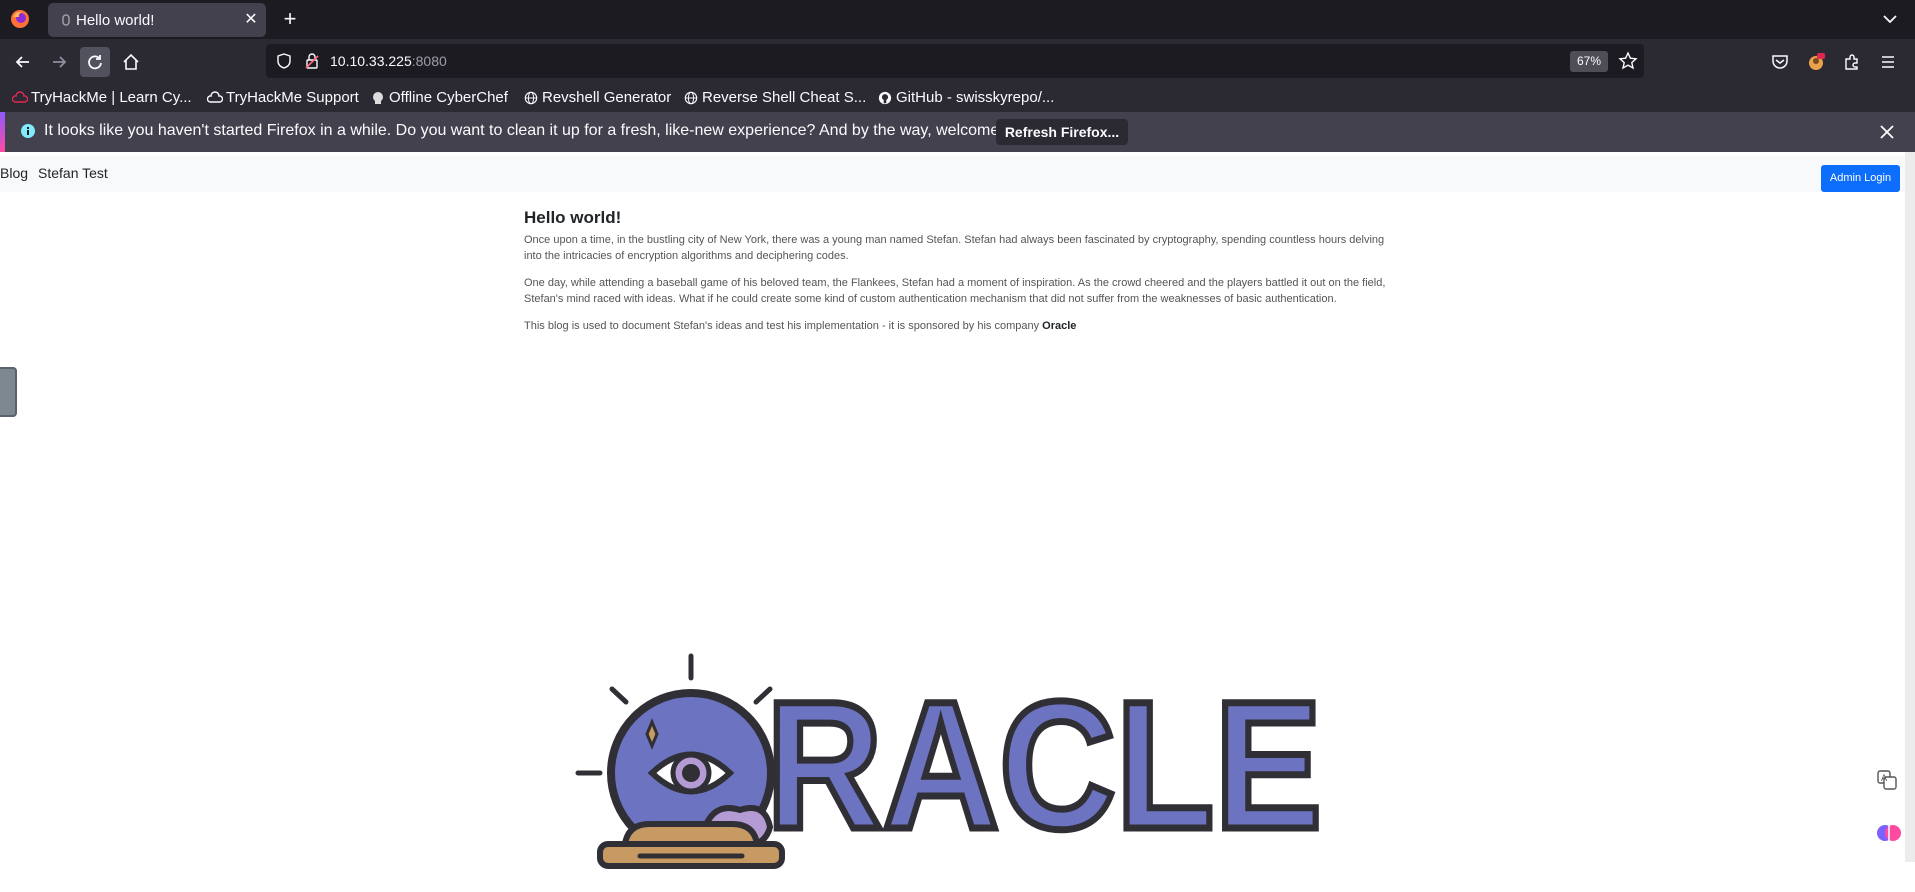 This screenshot has width=1915, height=892. I want to click on cloud-icon, so click(215, 97).